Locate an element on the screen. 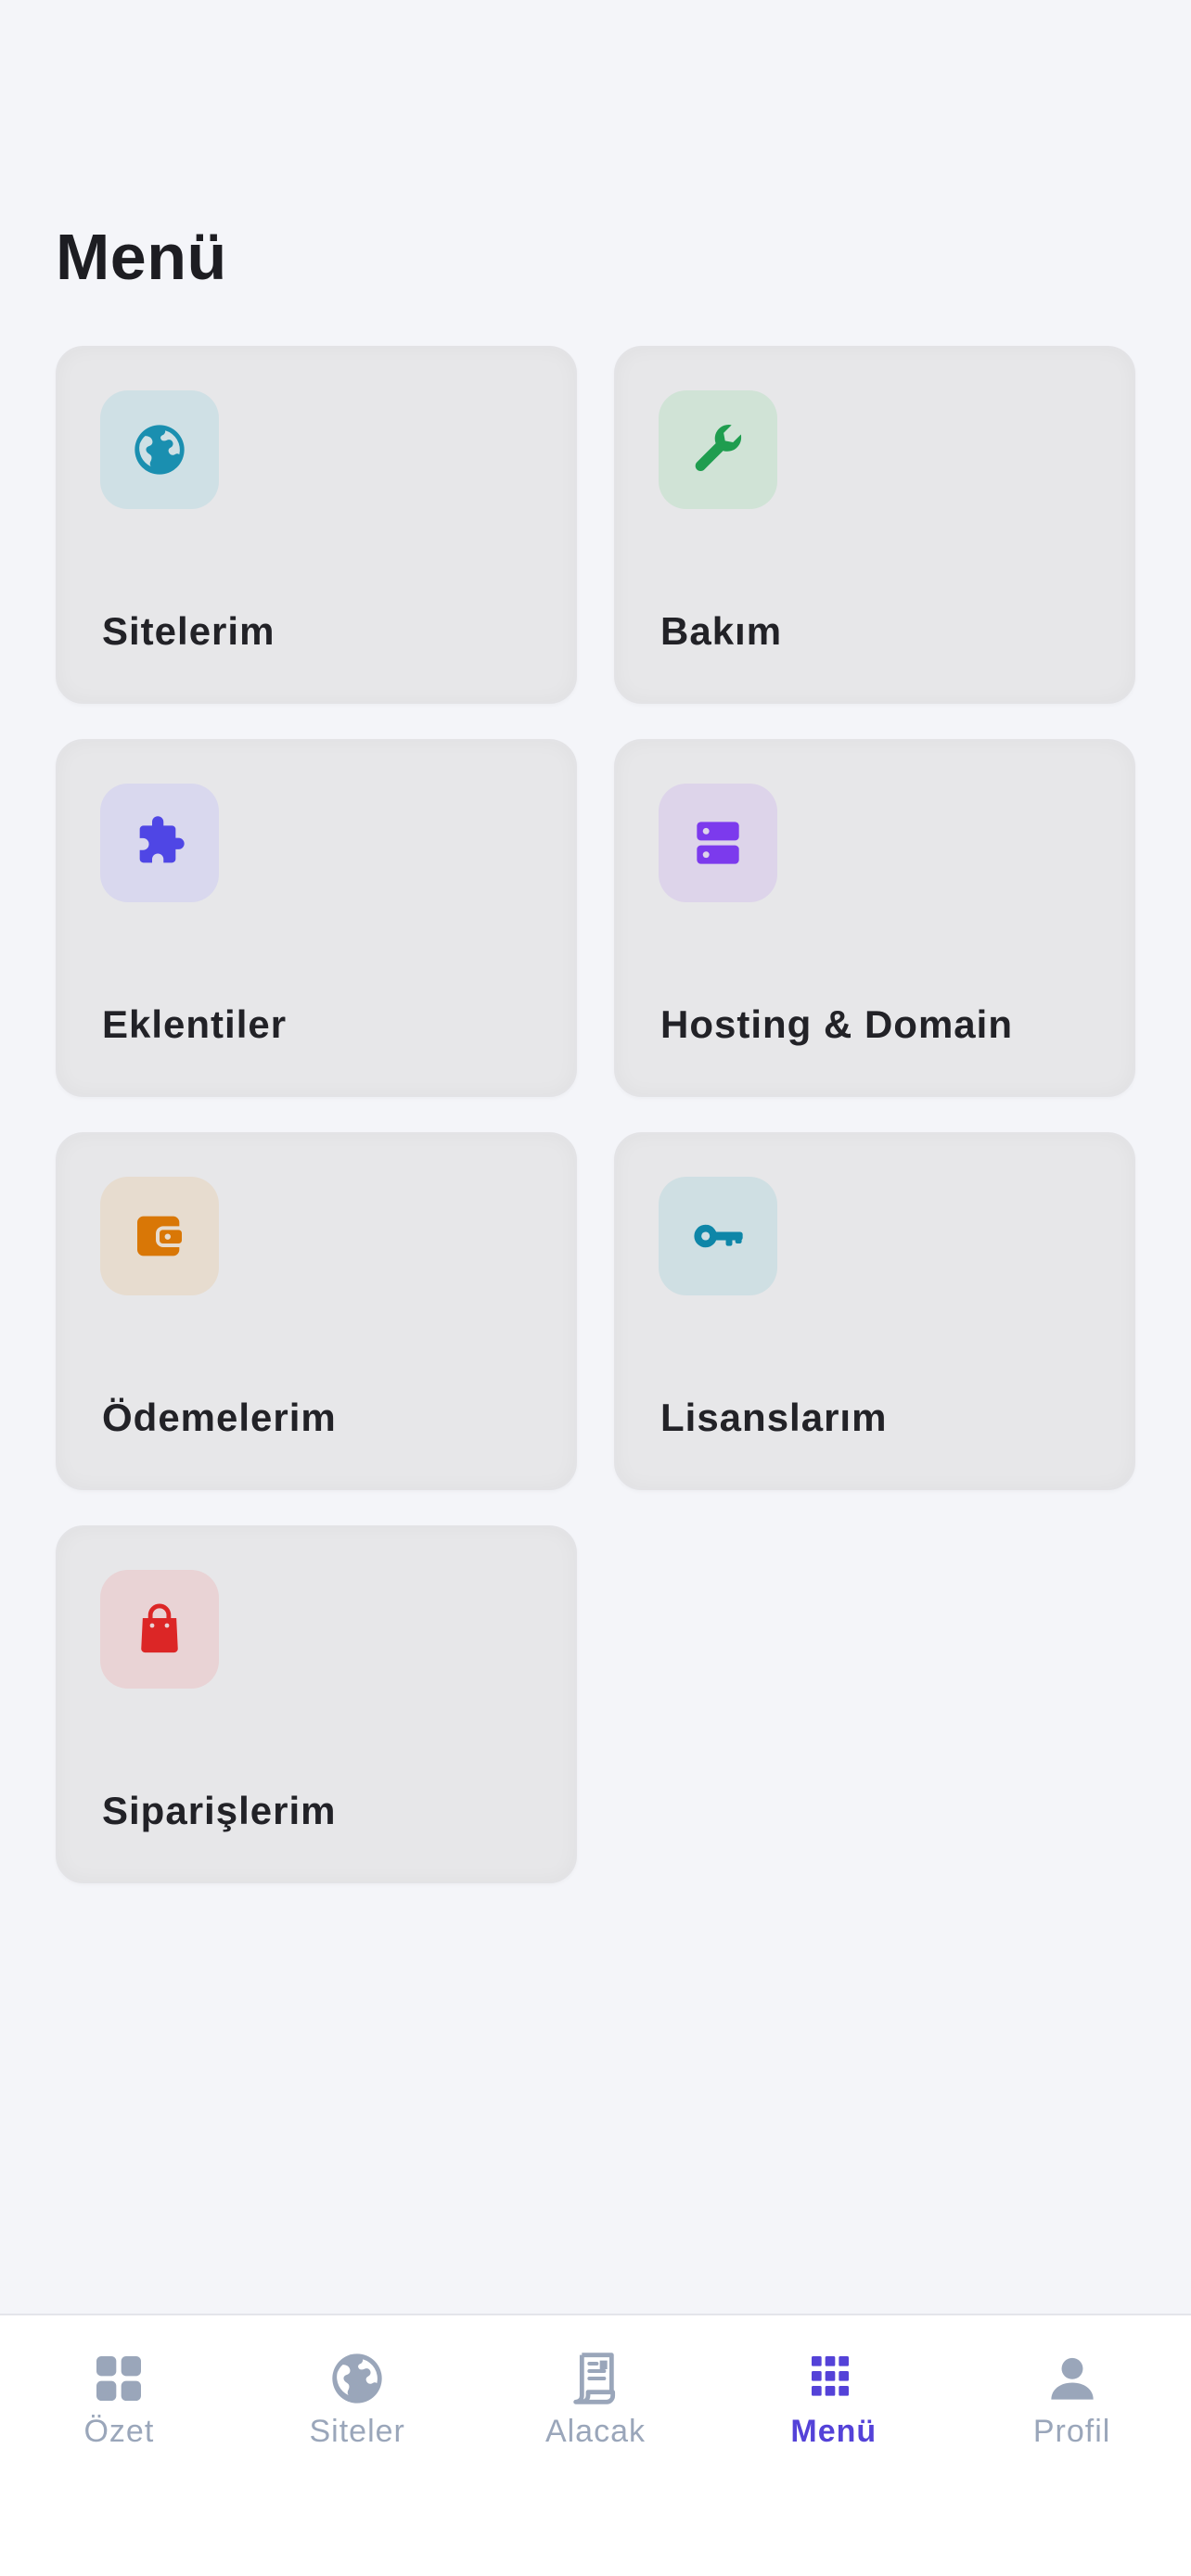 The height and width of the screenshot is (2576, 1191). tab-label: Siteler is located at coordinates (357, 2432).